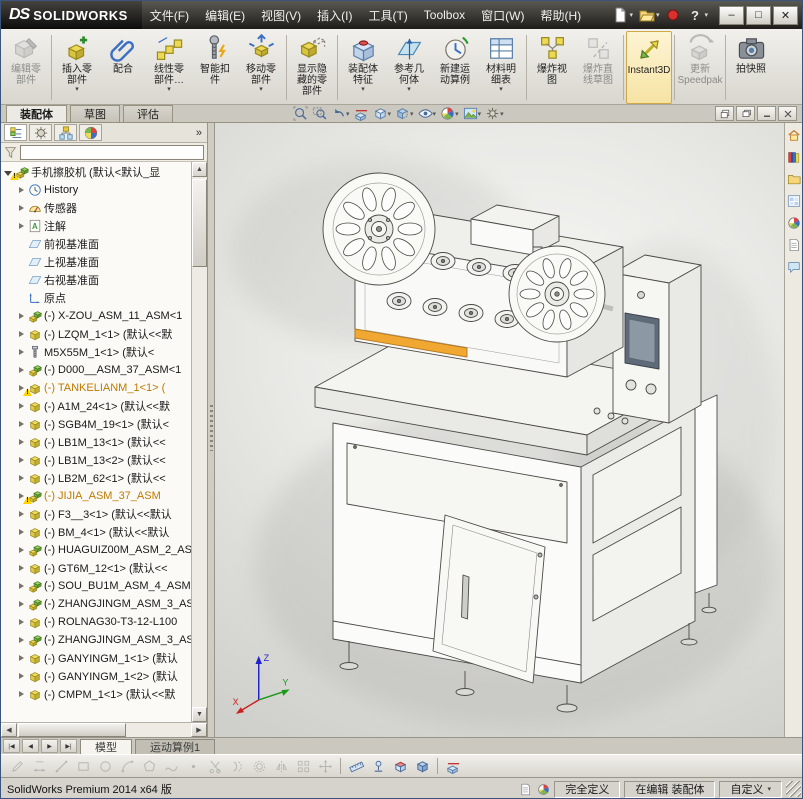  What do you see at coordinates (96, 172) in the screenshot?
I see `tree-root-item: 手机擦胶机 (默认<默认_显` at bounding box center [96, 172].